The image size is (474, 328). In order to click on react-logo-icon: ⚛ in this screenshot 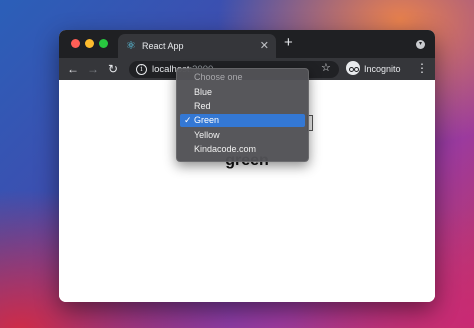, I will do `click(131, 46)`.